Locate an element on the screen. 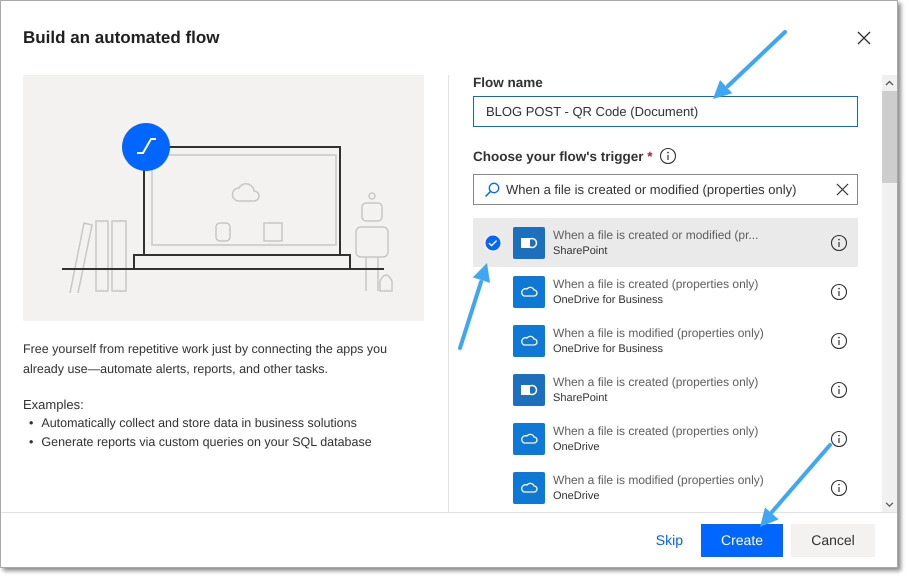  trigger-option: When a file is modified (properties only) OneDrive is located at coordinates (665, 487).